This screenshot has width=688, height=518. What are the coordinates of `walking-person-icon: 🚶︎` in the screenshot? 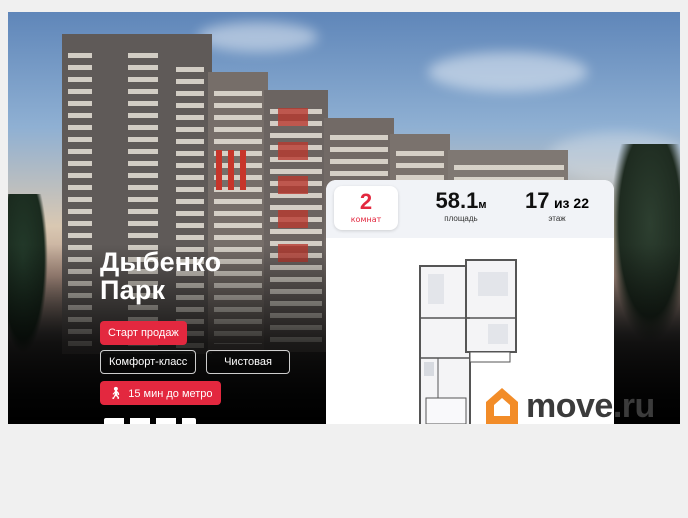 It's located at (116, 393).